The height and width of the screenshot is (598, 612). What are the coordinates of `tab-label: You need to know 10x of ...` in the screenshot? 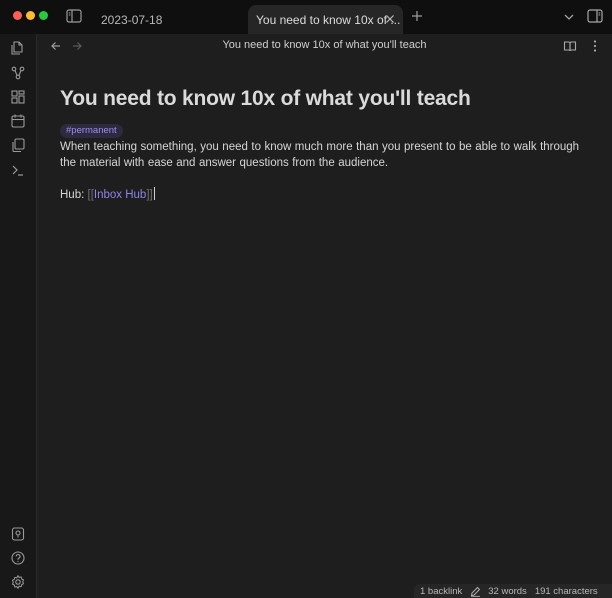 It's located at (328, 19).